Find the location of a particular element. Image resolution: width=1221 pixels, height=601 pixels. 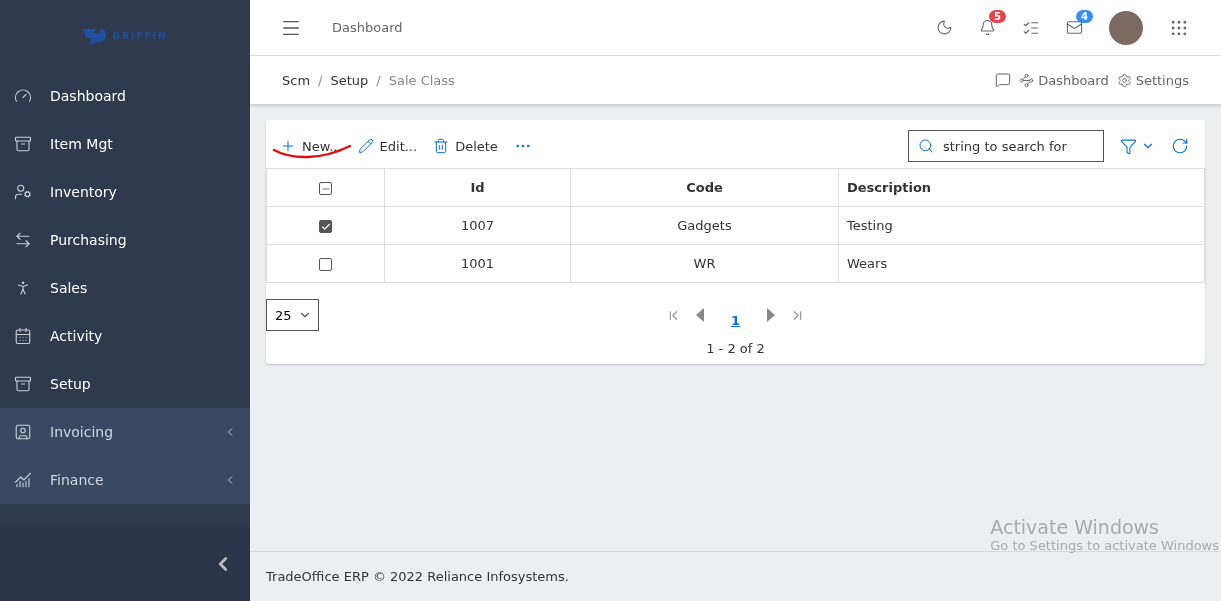

arrows-icon is located at coordinates (23, 240).